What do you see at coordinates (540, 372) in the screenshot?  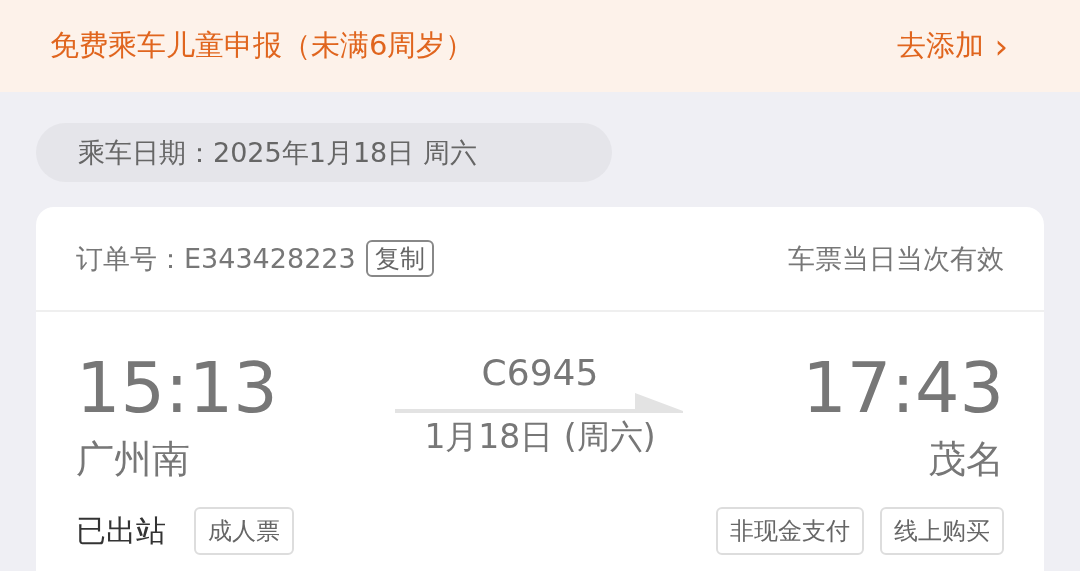 I see `train-number: C6945` at bounding box center [540, 372].